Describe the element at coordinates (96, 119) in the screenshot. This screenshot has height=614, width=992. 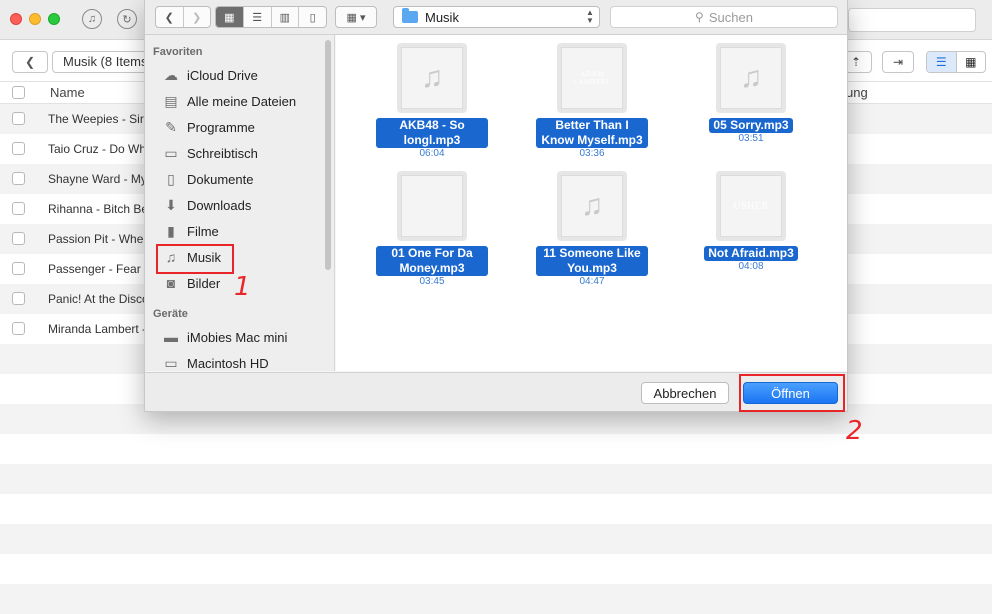
I see `row-name: The Weepies - Sir` at that location.